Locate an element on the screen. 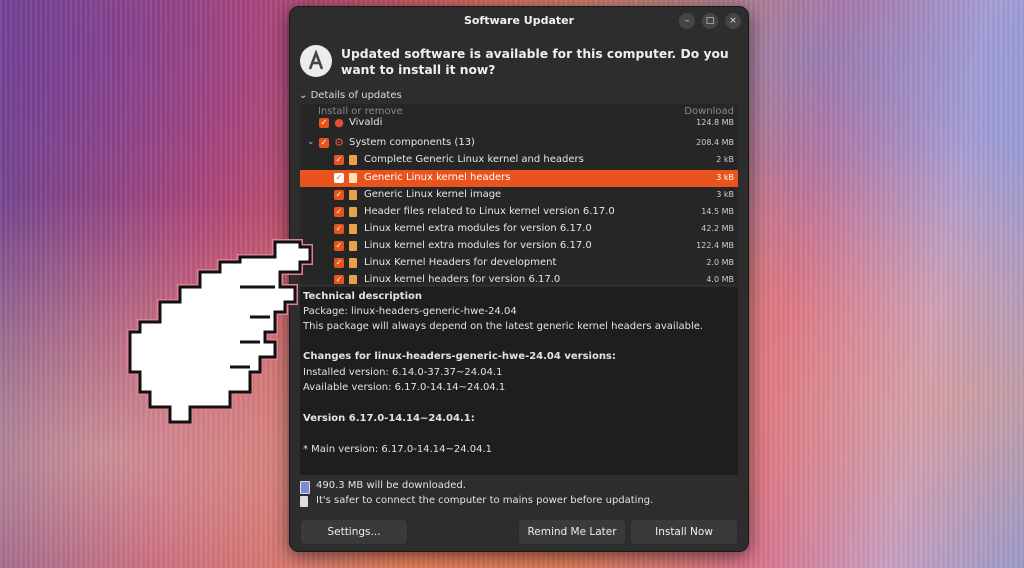 The width and height of the screenshot is (1024, 568). item-label: Generic Linux kernel headers is located at coordinates (437, 177).